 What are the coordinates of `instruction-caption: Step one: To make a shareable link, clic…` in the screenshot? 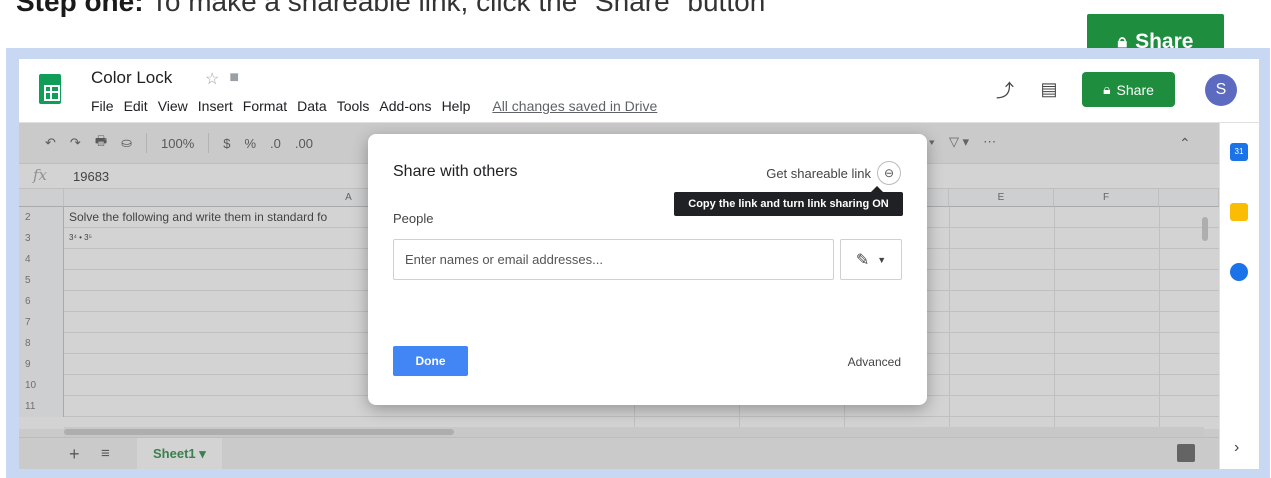 It's located at (390, 9).